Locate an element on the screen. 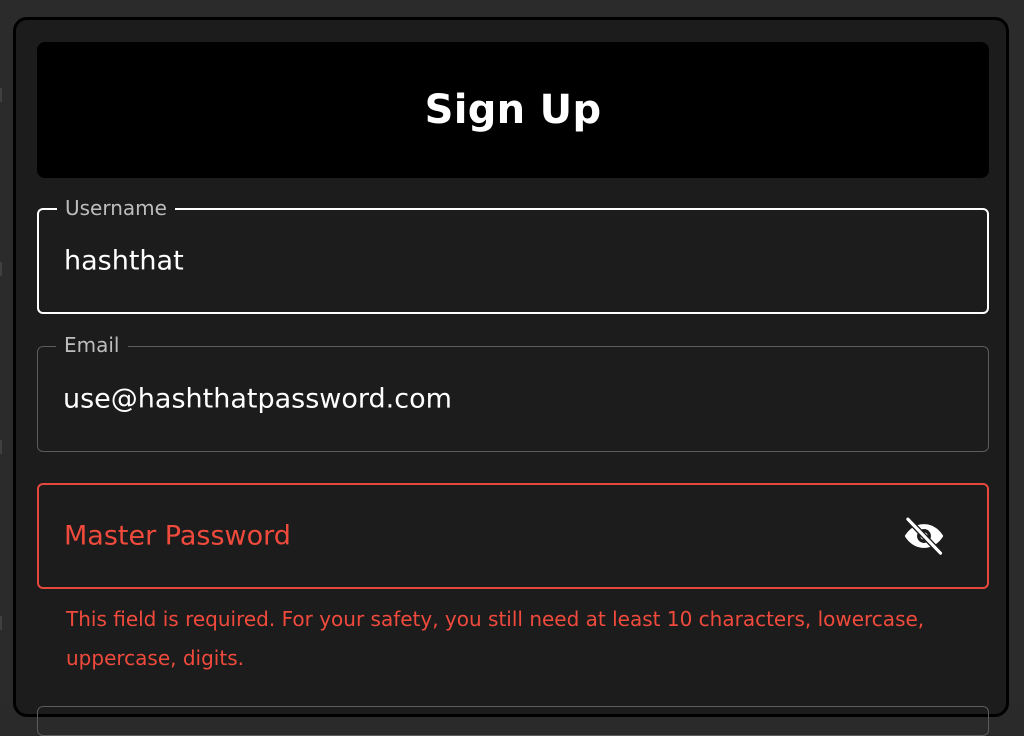 The image size is (1024, 736). toggle-password-visibility-button is located at coordinates (924, 536).